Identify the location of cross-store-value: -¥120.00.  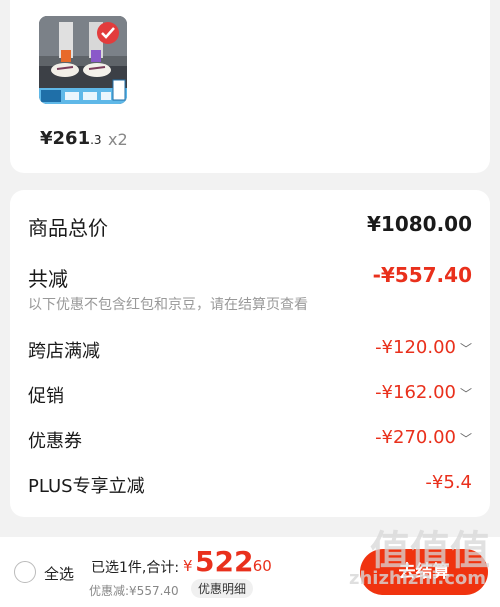
(415, 347).